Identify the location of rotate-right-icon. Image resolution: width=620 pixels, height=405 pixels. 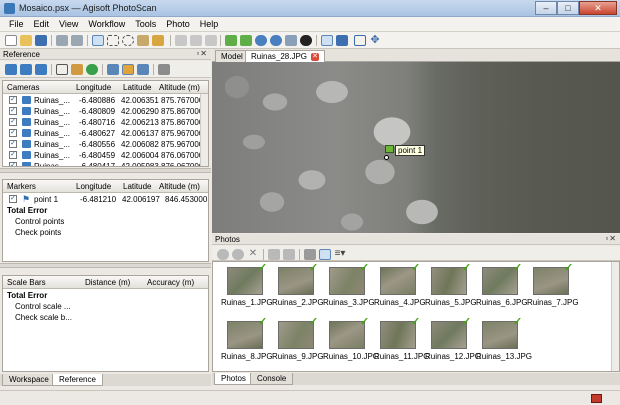
(246, 40).